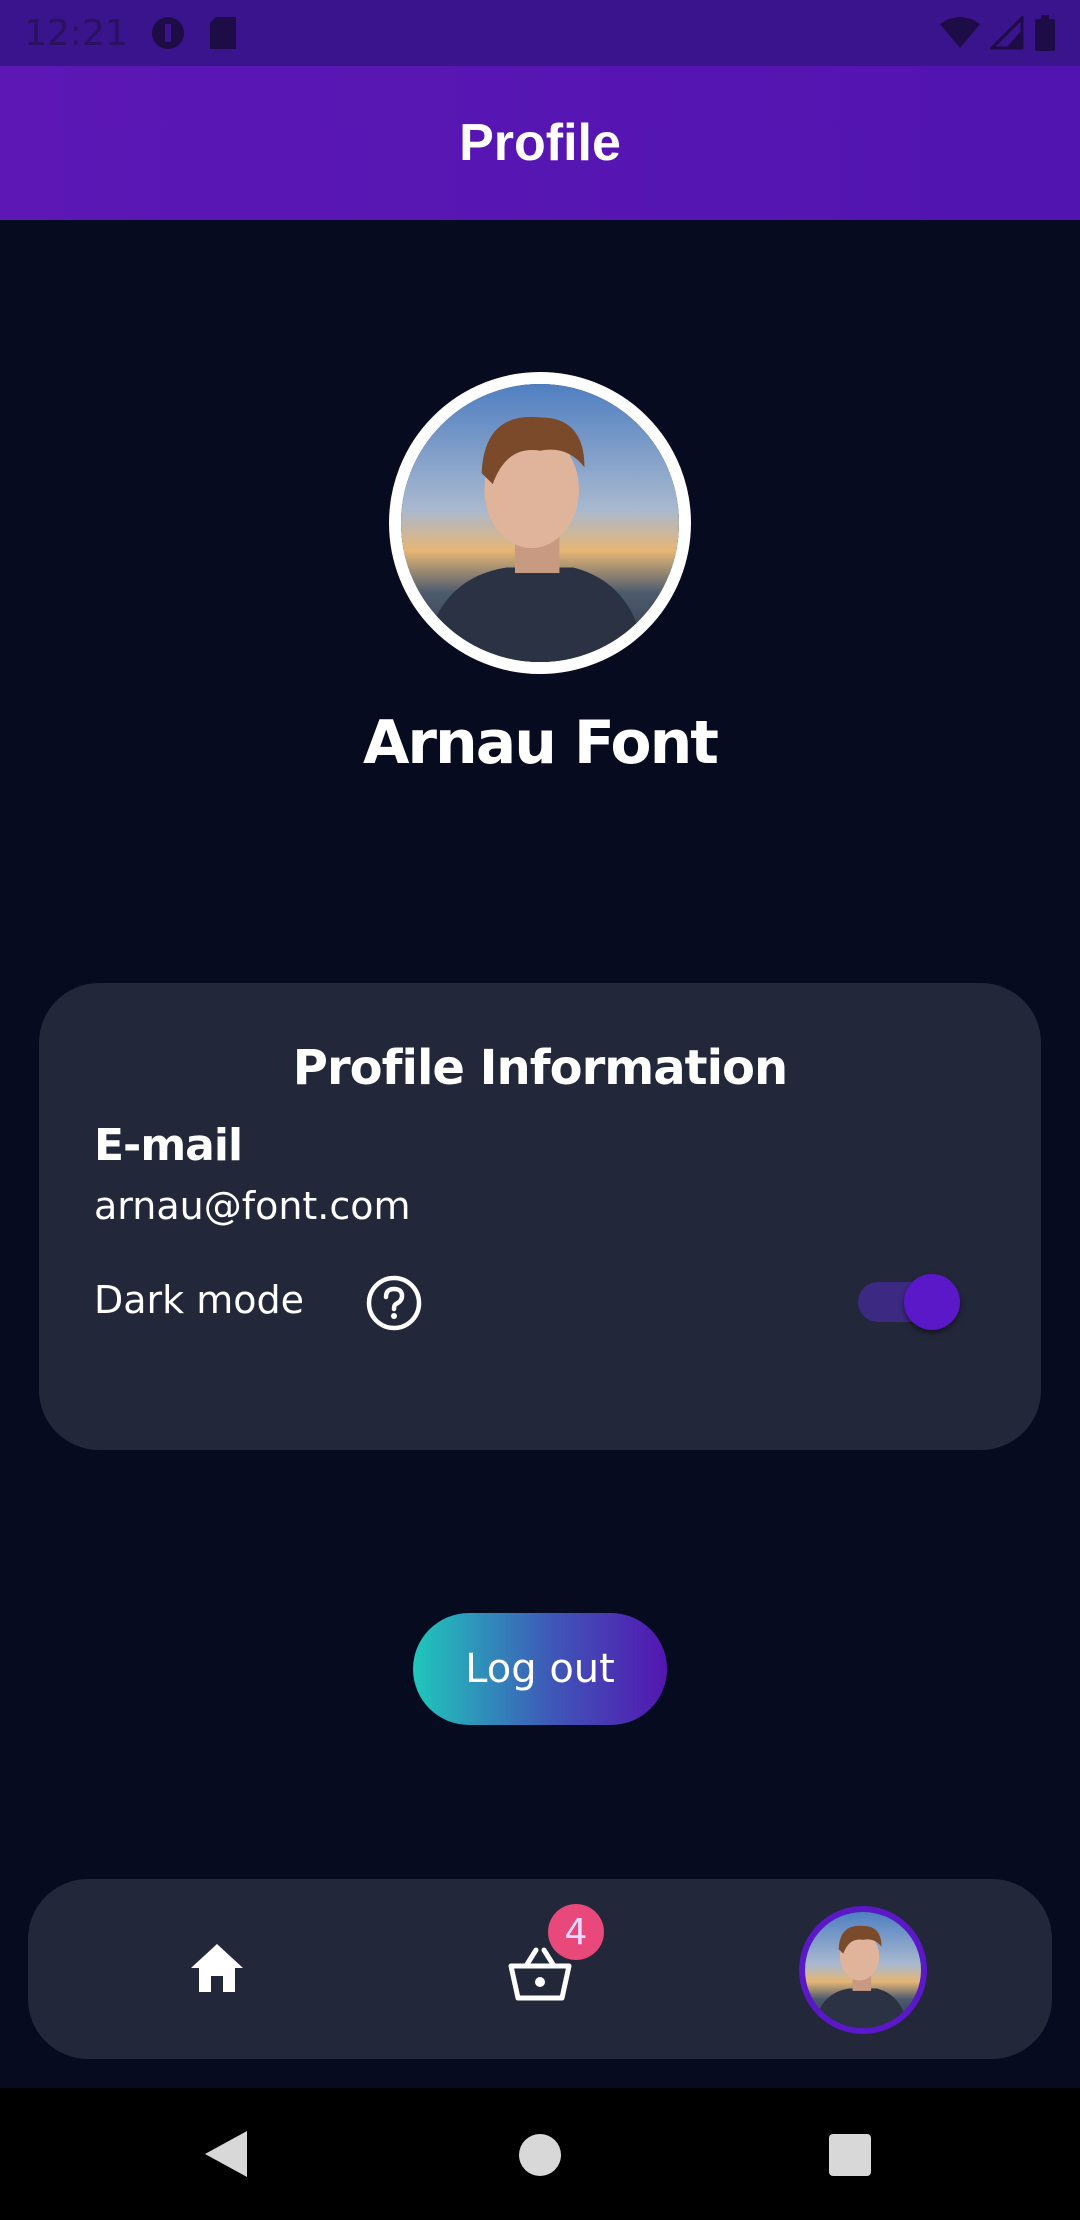 This screenshot has width=1080, height=2220. I want to click on home-icon, so click(217, 1968).